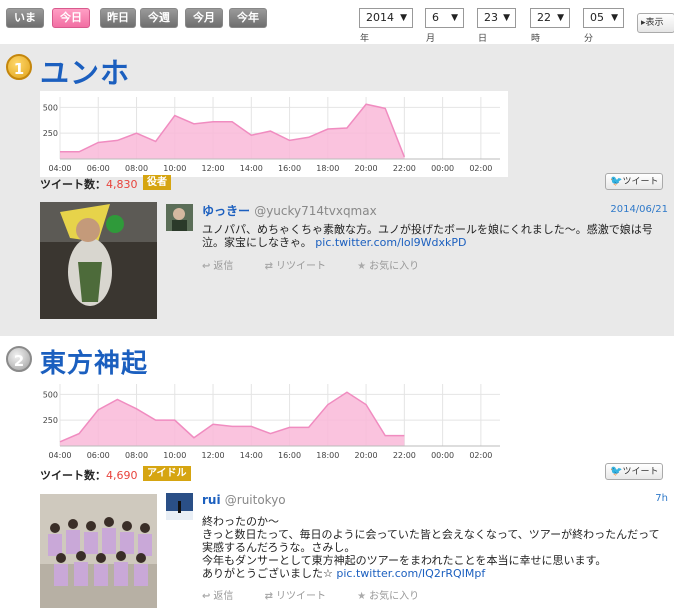 The width and height of the screenshot is (674, 608). I want to click on show-button: ▸表示, so click(655, 23).